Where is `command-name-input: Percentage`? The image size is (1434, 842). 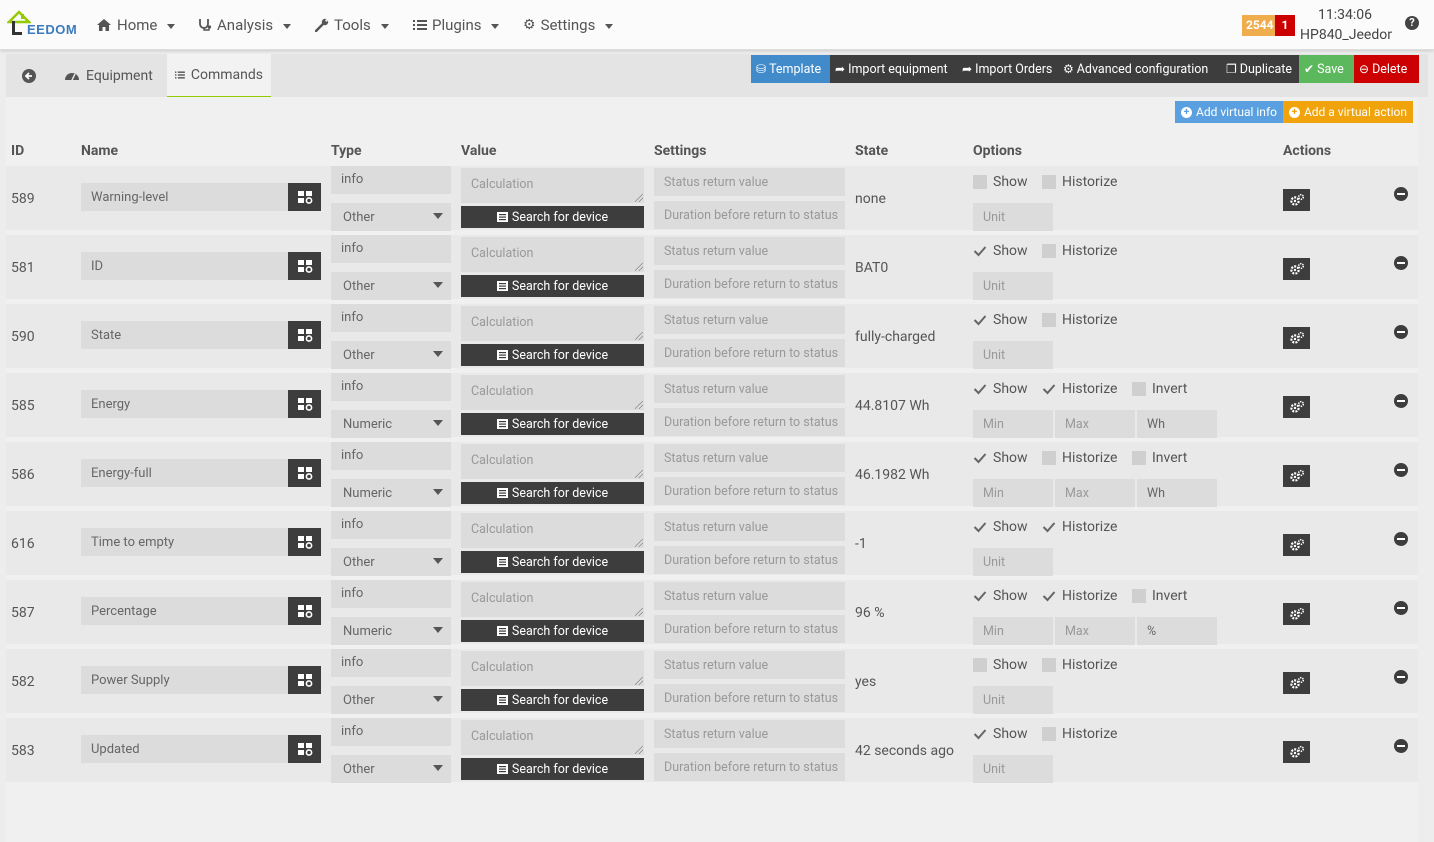 command-name-input: Percentage is located at coordinates (184, 611).